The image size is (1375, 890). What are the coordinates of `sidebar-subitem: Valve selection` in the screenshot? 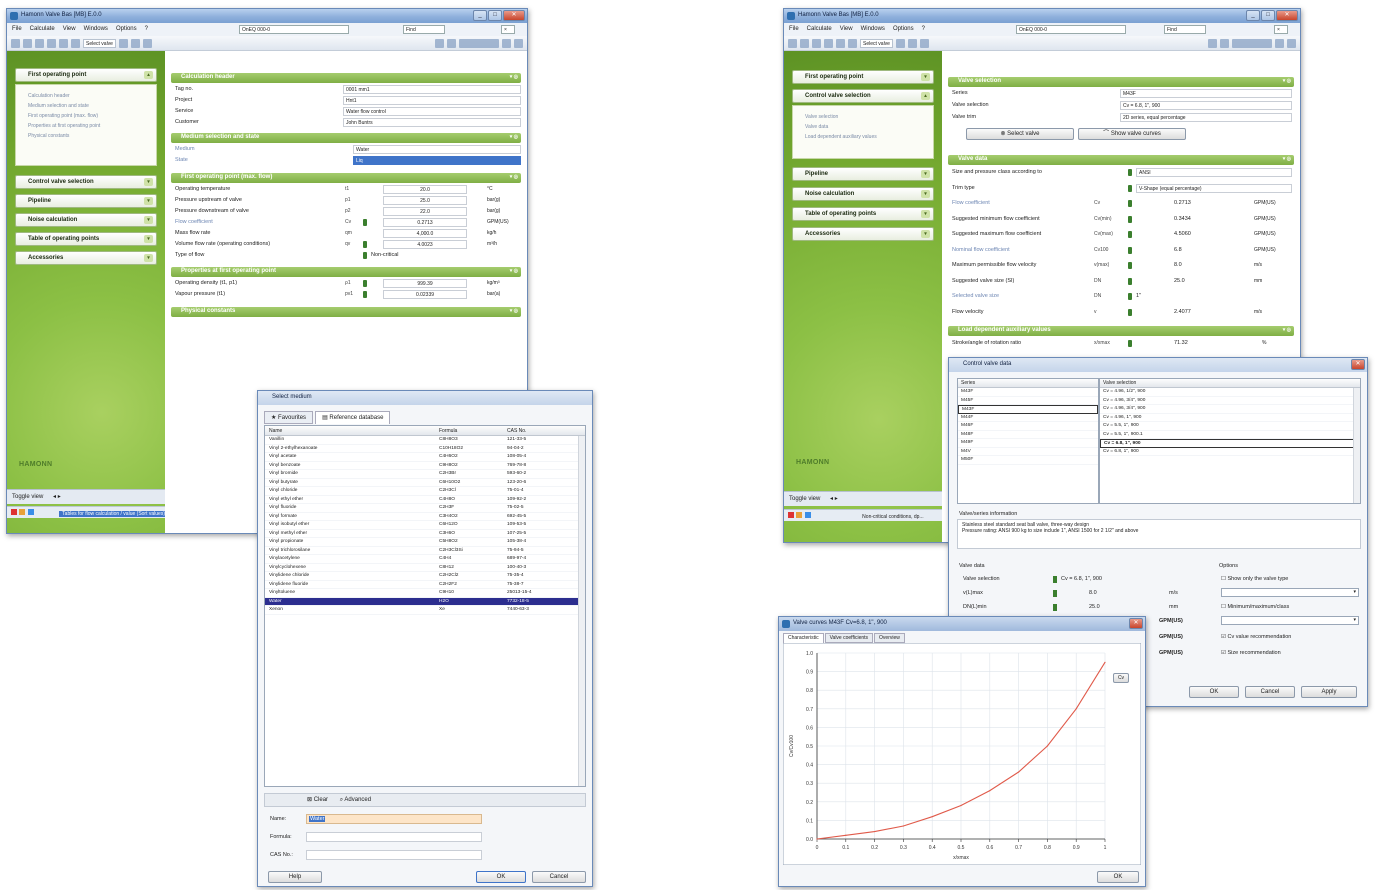 It's located at (863, 117).